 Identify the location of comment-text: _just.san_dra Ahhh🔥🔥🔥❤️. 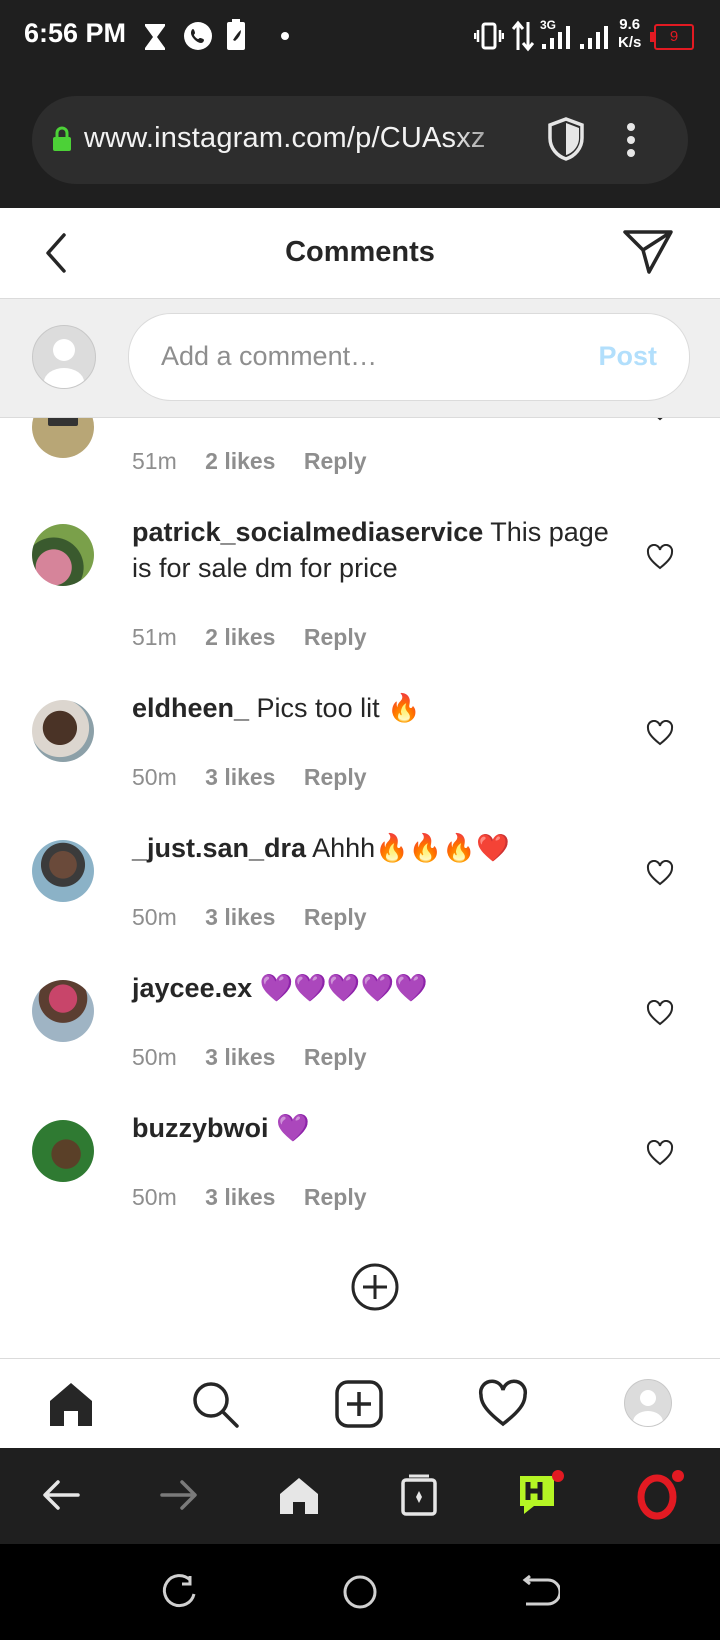
(377, 848).